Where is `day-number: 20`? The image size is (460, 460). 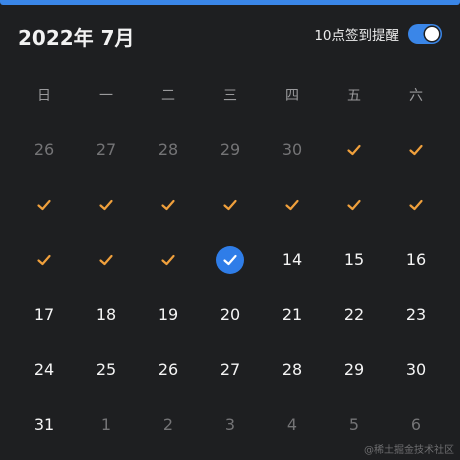
day-number: 20 is located at coordinates (230, 314).